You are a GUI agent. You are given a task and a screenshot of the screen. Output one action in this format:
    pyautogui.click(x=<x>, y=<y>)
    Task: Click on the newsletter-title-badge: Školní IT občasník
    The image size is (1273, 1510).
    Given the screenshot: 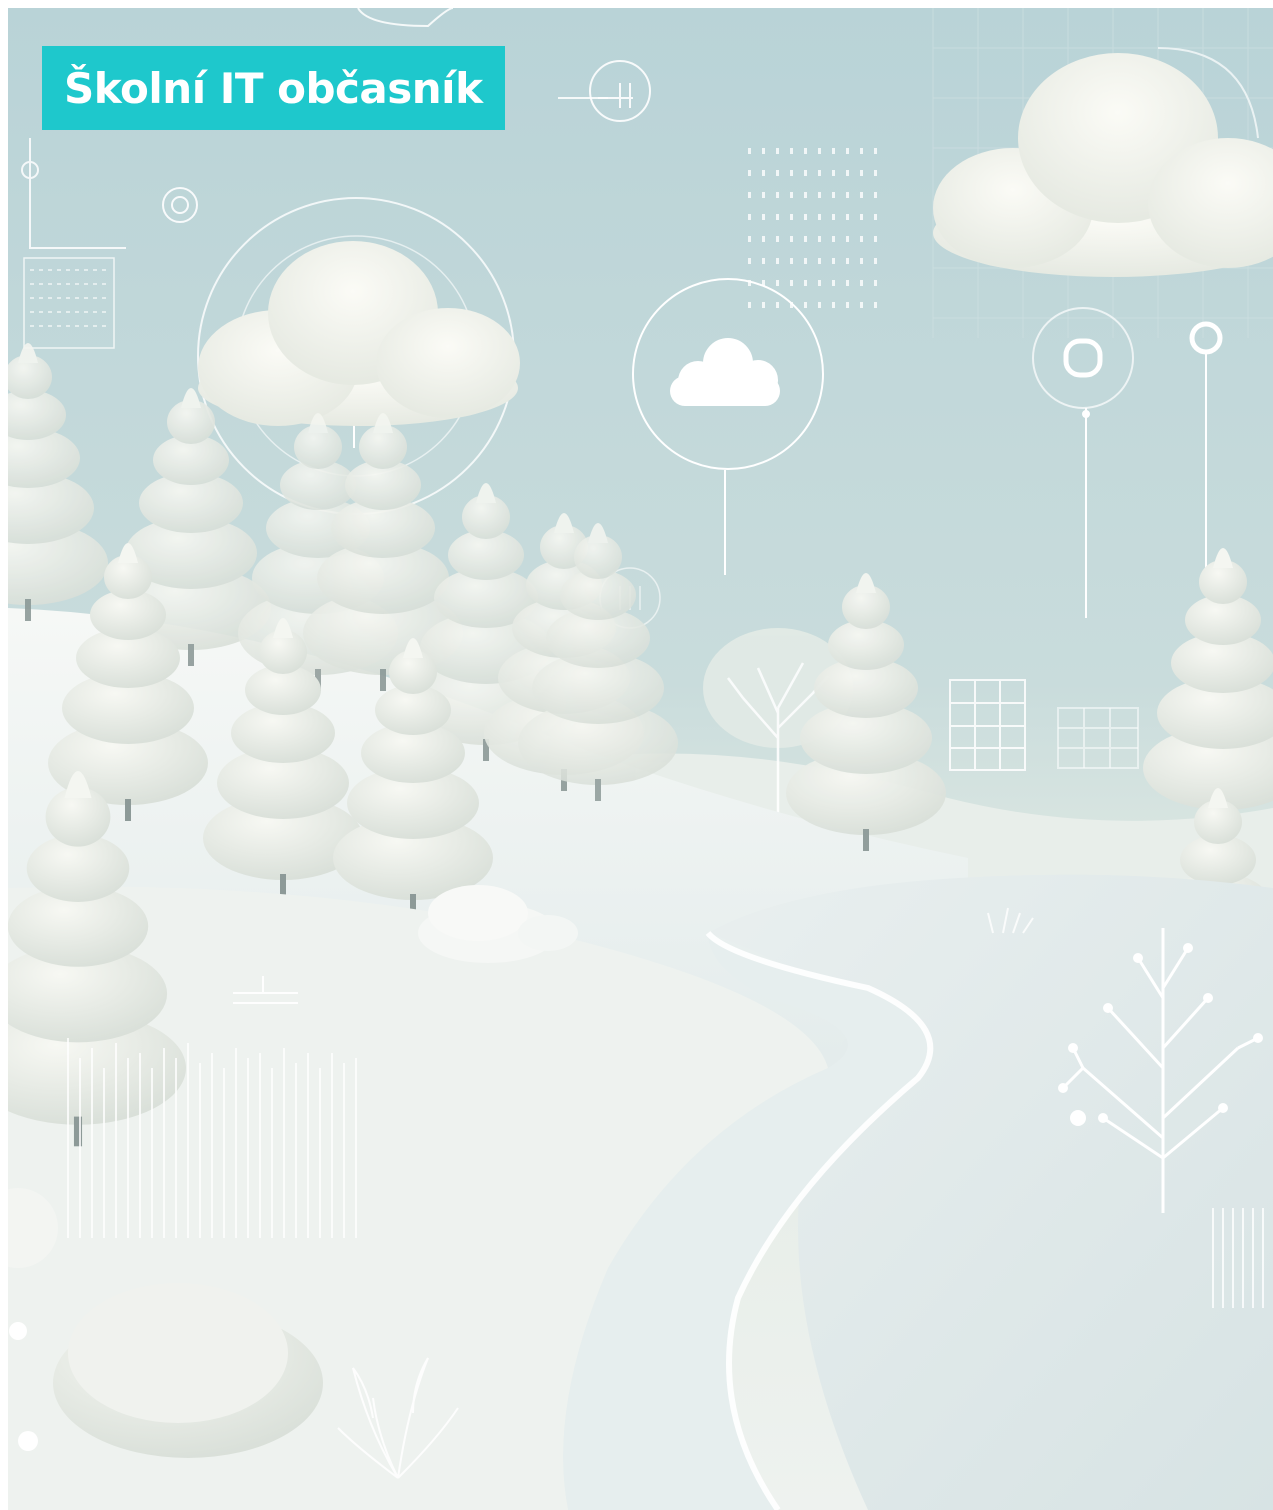 What is the action you would take?
    pyautogui.click(x=273, y=88)
    